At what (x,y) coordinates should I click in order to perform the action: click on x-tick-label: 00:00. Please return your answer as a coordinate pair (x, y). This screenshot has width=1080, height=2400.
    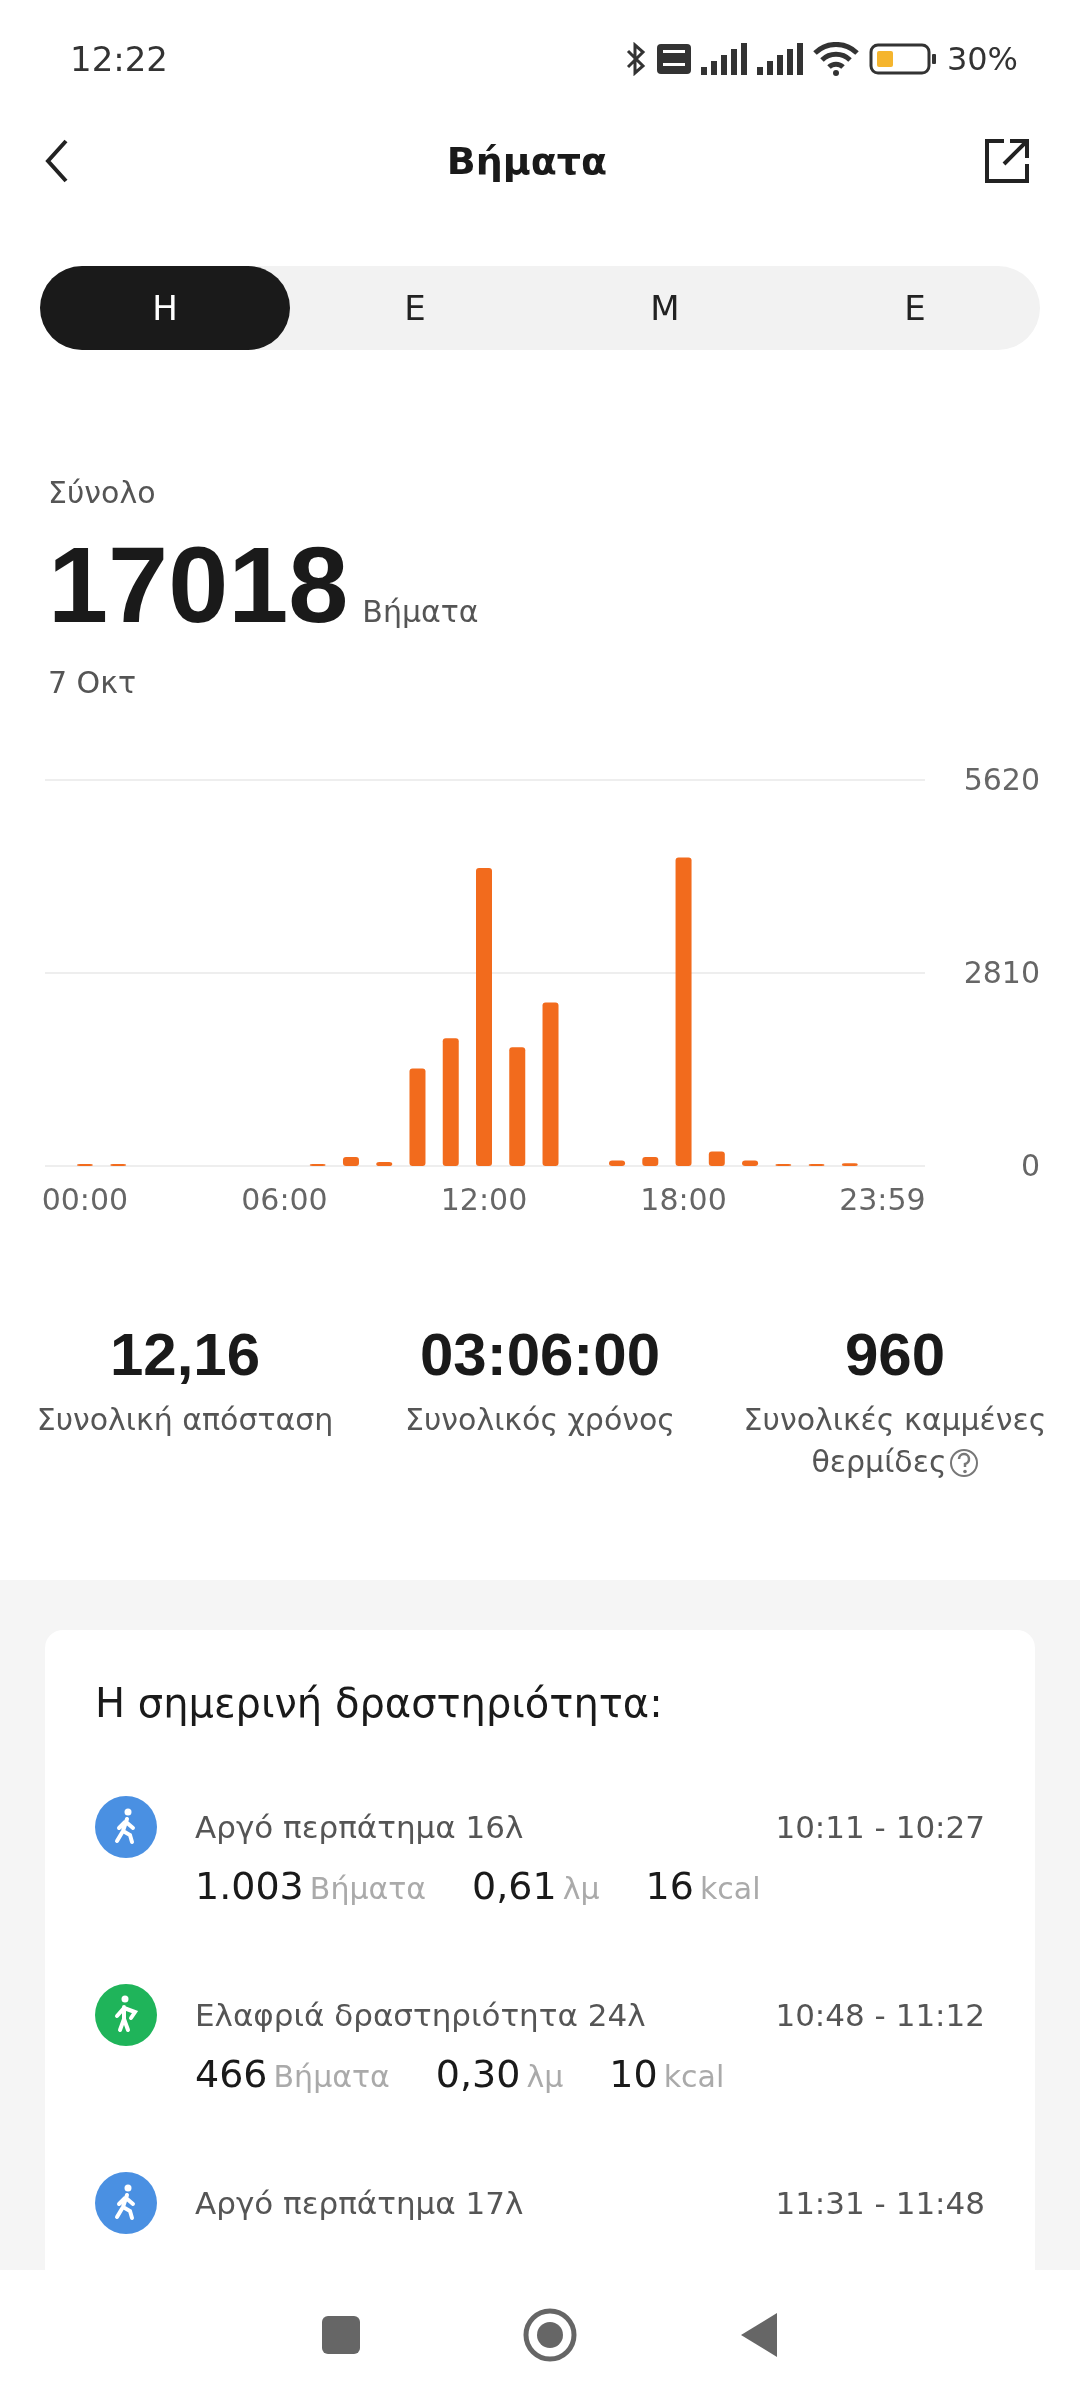
    Looking at the image, I should click on (85, 1199).